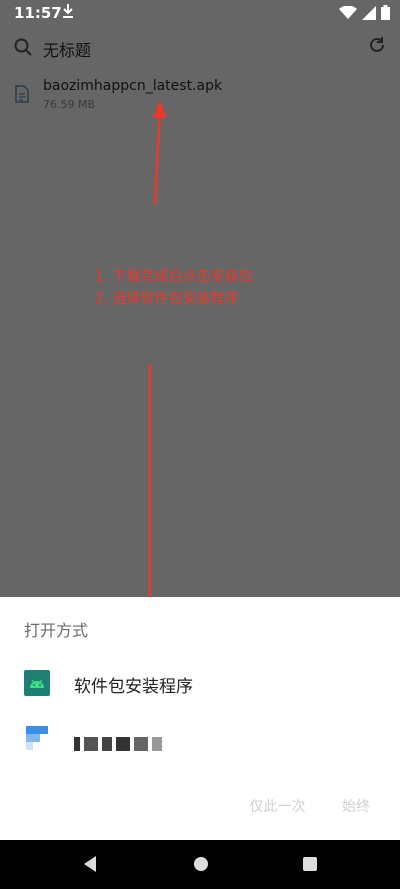 Image resolution: width=400 pixels, height=889 pixels. What do you see at coordinates (356, 807) in the screenshot?
I see `always-button: 始终` at bounding box center [356, 807].